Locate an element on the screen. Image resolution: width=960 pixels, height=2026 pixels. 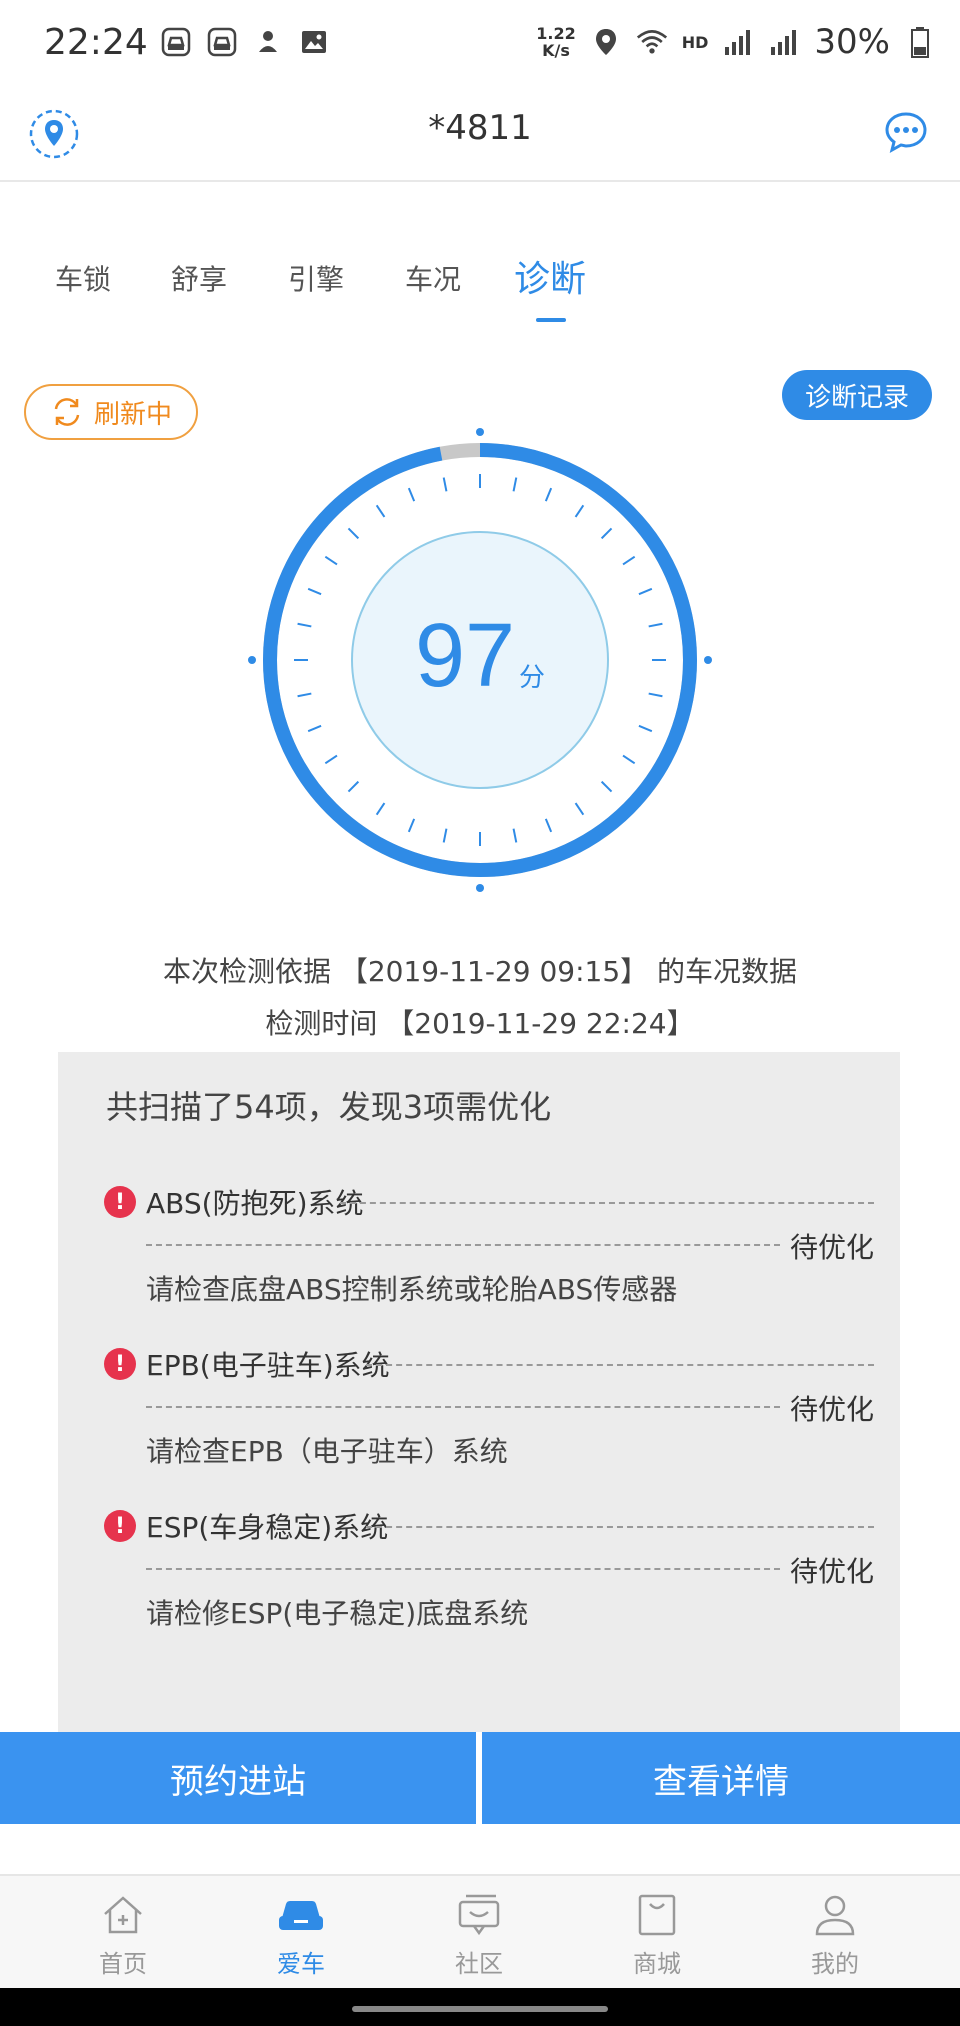
issue-detail: 请检查底盘ABS控制系统或轮胎ABS传感器 is located at coordinates (412, 1289).